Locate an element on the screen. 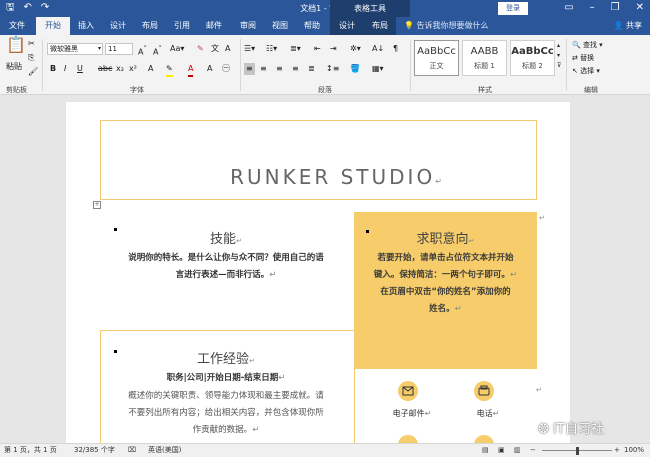 Image resolution: width=650 pixels, height=457 pixels. font-size-select: 11 is located at coordinates (119, 49).